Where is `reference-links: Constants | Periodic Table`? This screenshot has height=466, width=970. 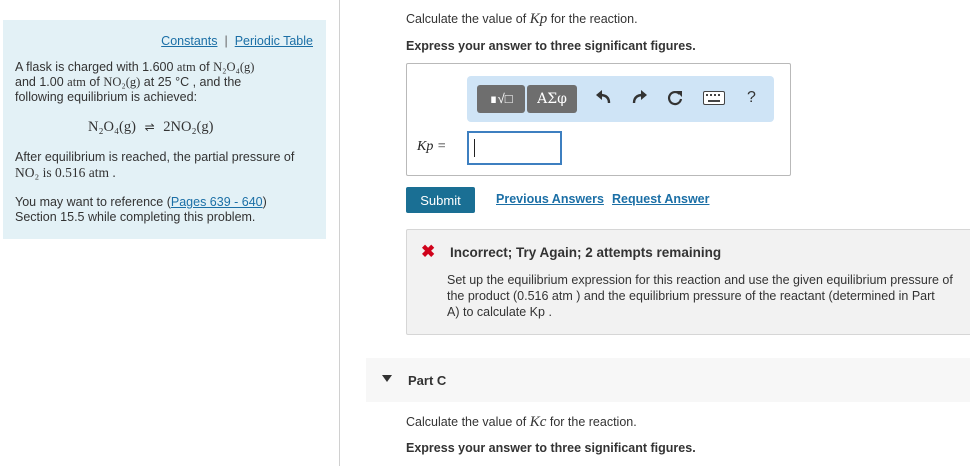
reference-links: Constants | Periodic Table is located at coordinates (237, 41).